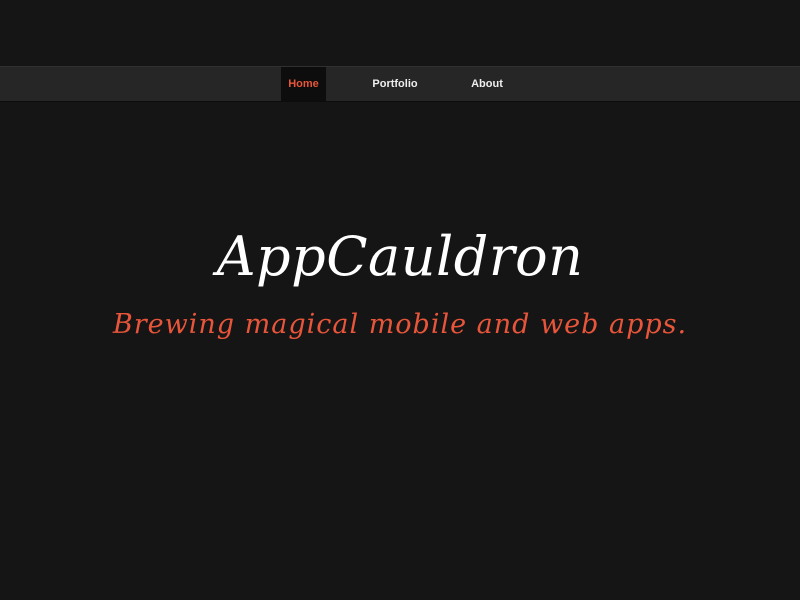 The height and width of the screenshot is (600, 800). I want to click on site-tagline: Brewing magical mobile and web apps., so click(400, 324).